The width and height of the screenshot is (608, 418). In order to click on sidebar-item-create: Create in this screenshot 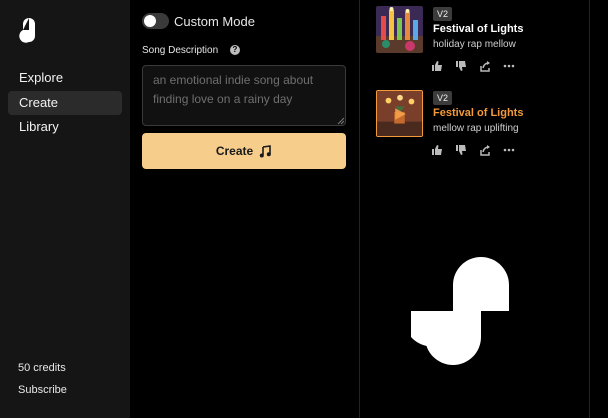, I will do `click(65, 103)`.